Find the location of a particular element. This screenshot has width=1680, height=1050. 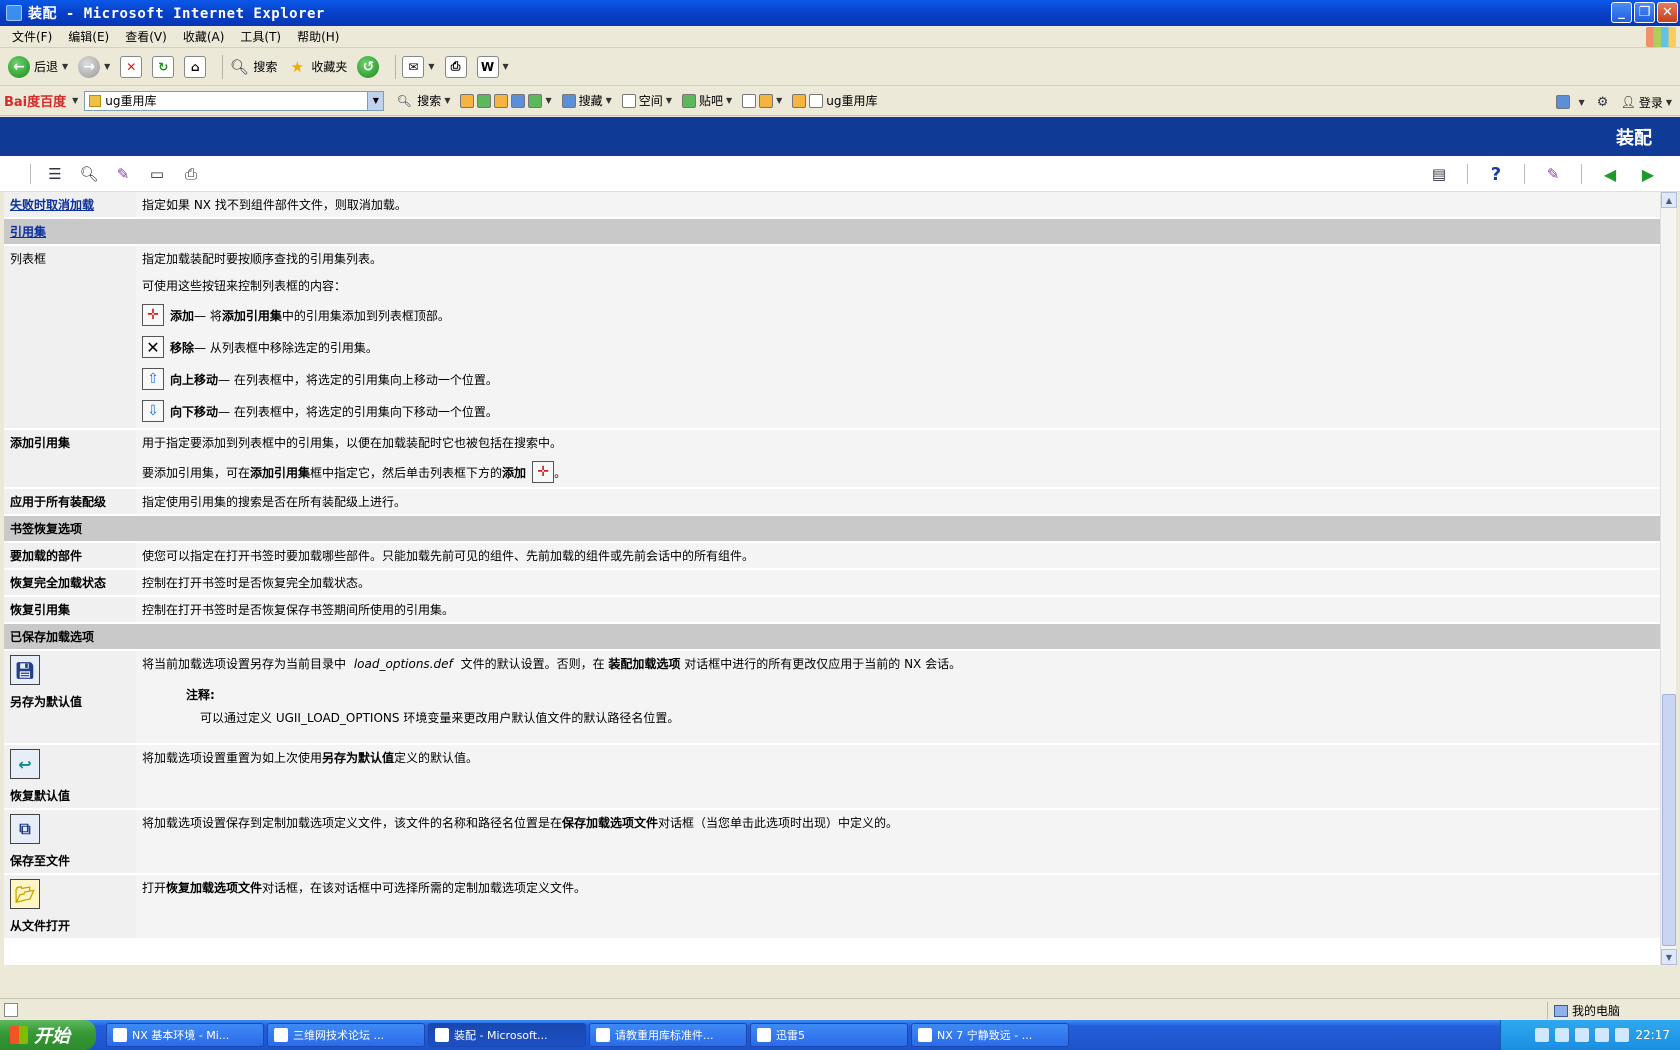

baidu-search-button: 🔍︎ 搜索 ▼ is located at coordinates (422, 101).